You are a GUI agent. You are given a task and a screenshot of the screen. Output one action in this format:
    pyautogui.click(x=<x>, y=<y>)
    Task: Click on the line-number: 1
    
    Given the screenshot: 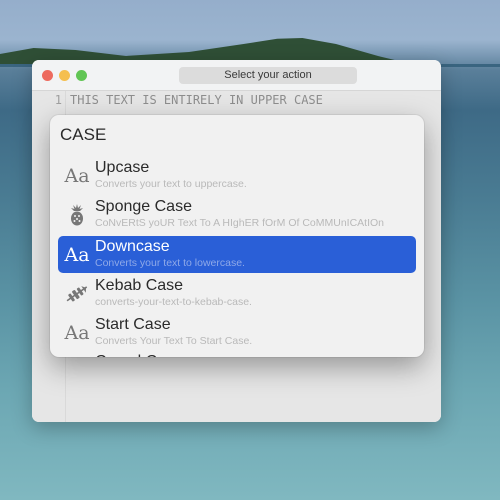 What is the action you would take?
    pyautogui.click(x=58, y=100)
    